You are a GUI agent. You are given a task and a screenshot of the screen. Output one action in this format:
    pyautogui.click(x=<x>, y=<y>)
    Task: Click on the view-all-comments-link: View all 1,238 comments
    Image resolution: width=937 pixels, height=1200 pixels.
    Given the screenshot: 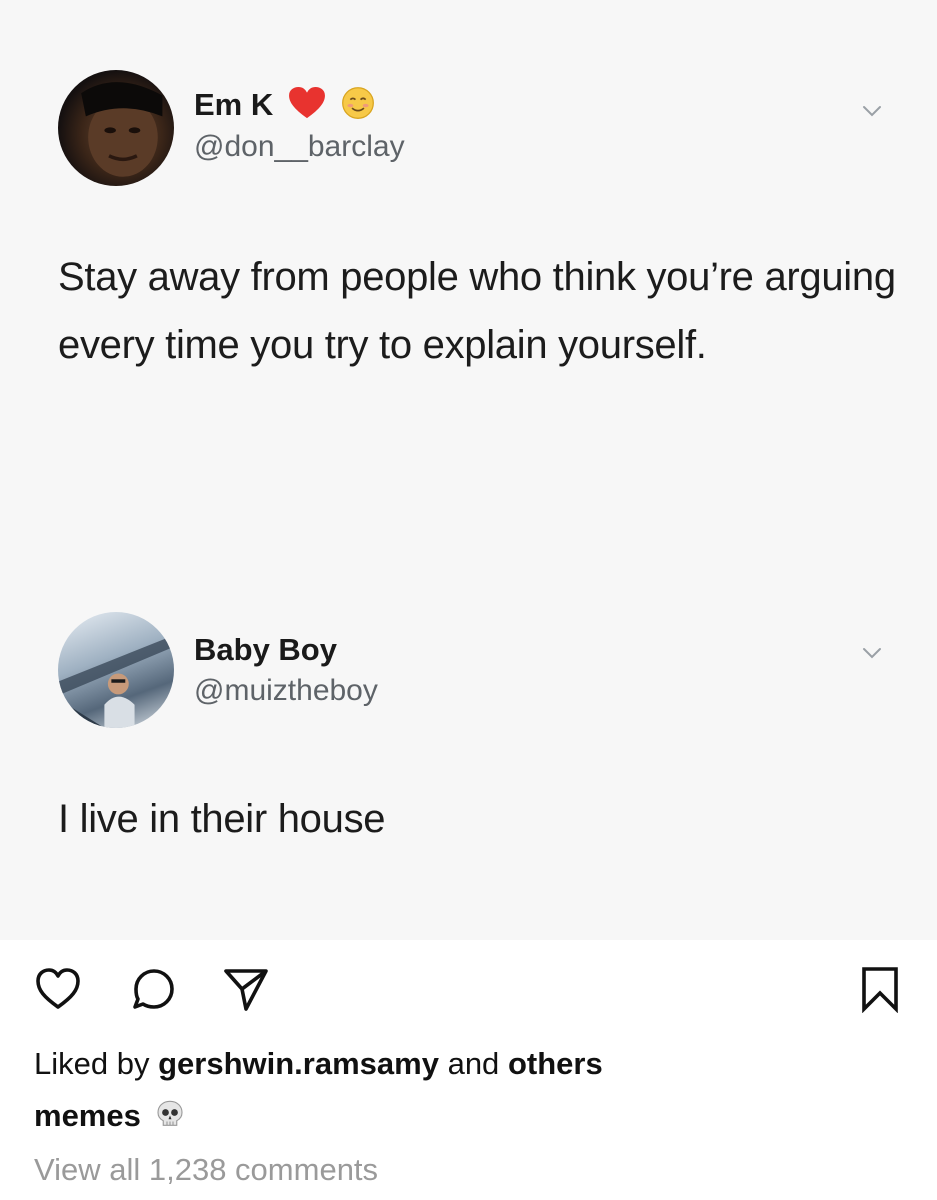 What is the action you would take?
    pyautogui.click(x=206, y=1170)
    